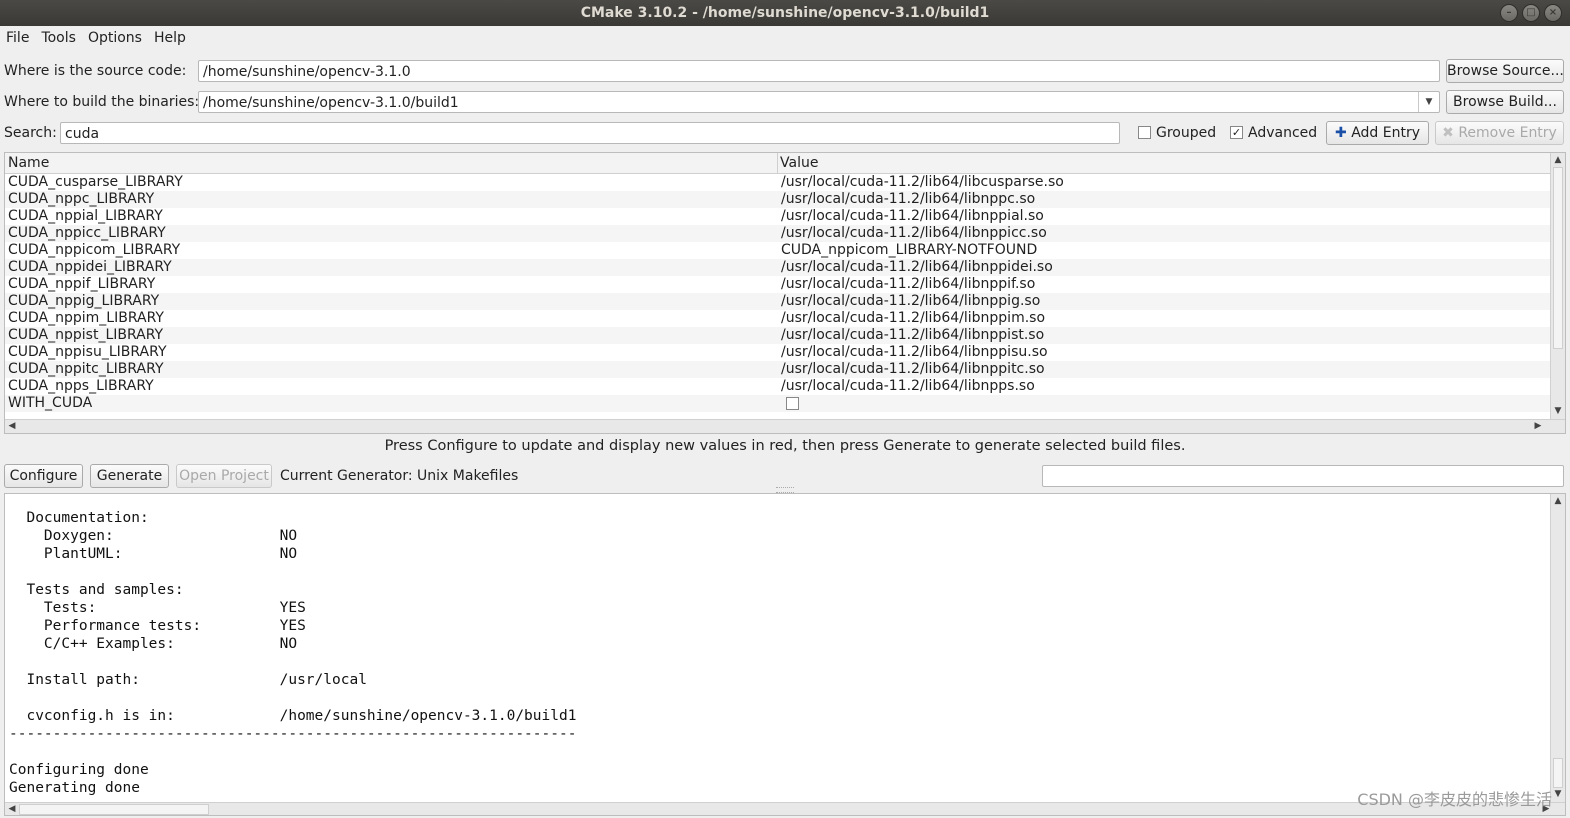  I want to click on close-icon: ×, so click(1553, 13).